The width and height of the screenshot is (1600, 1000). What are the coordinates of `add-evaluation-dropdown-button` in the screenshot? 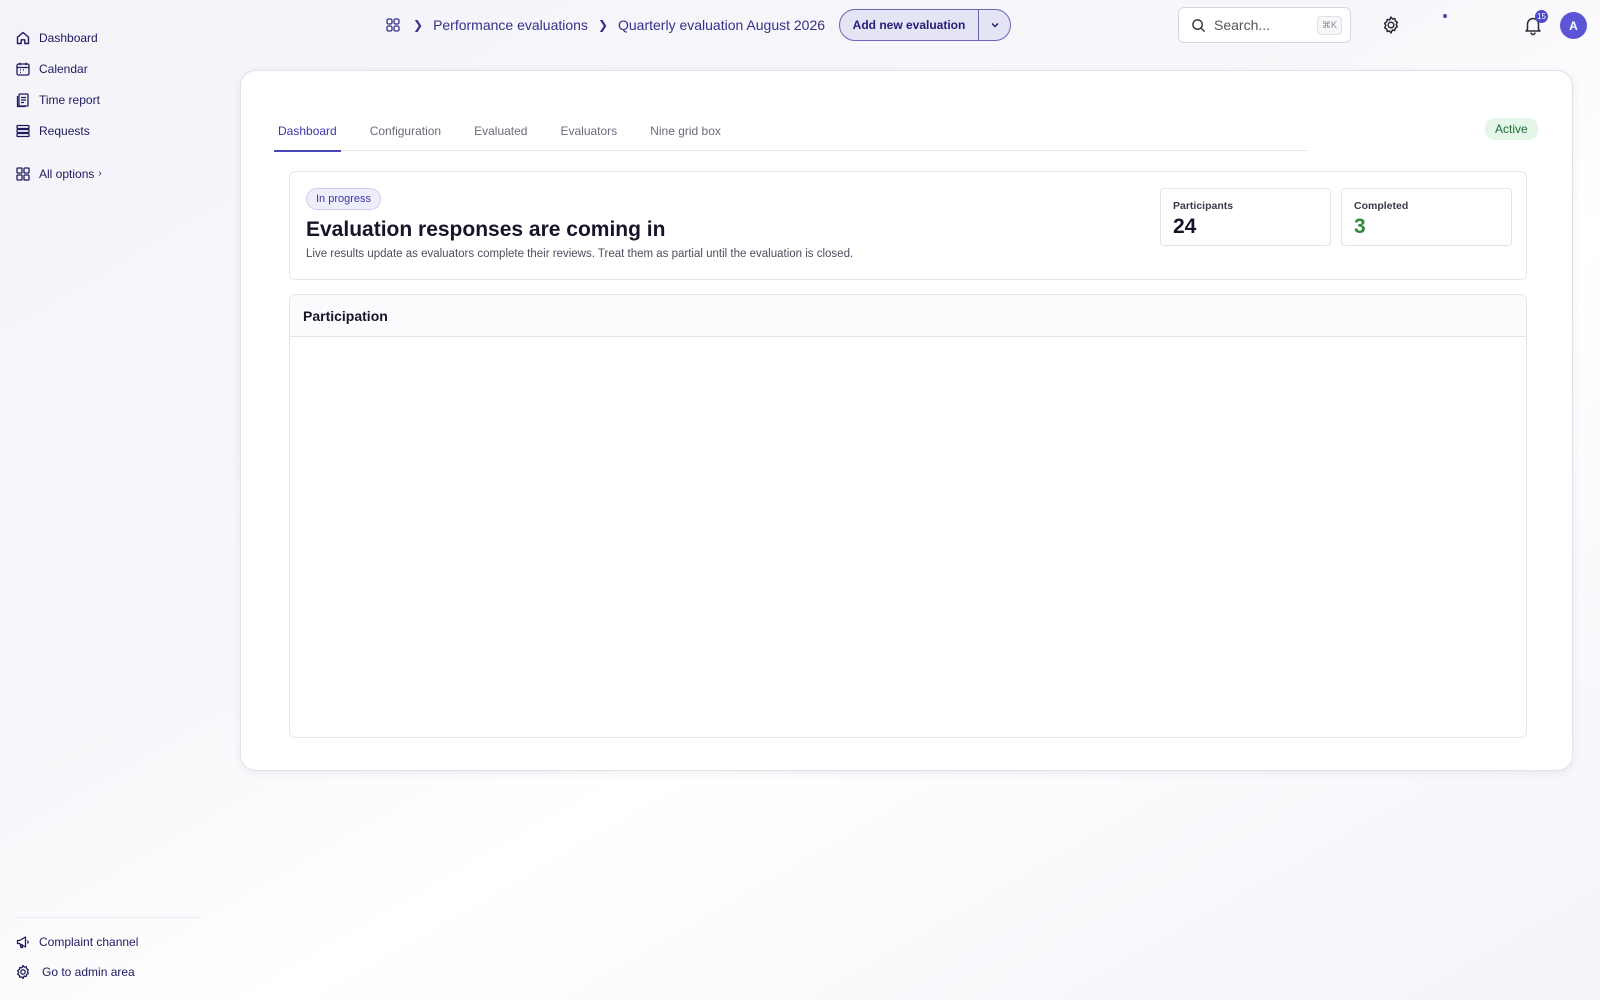 It's located at (994, 25).